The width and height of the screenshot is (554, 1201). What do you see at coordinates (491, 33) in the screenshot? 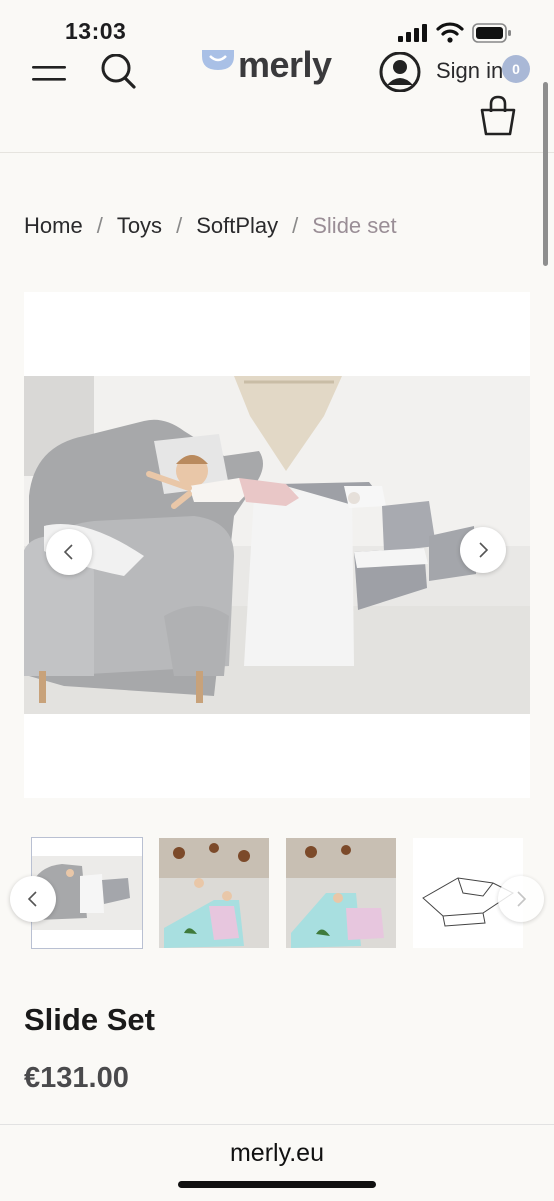
I see `battery-icon` at bounding box center [491, 33].